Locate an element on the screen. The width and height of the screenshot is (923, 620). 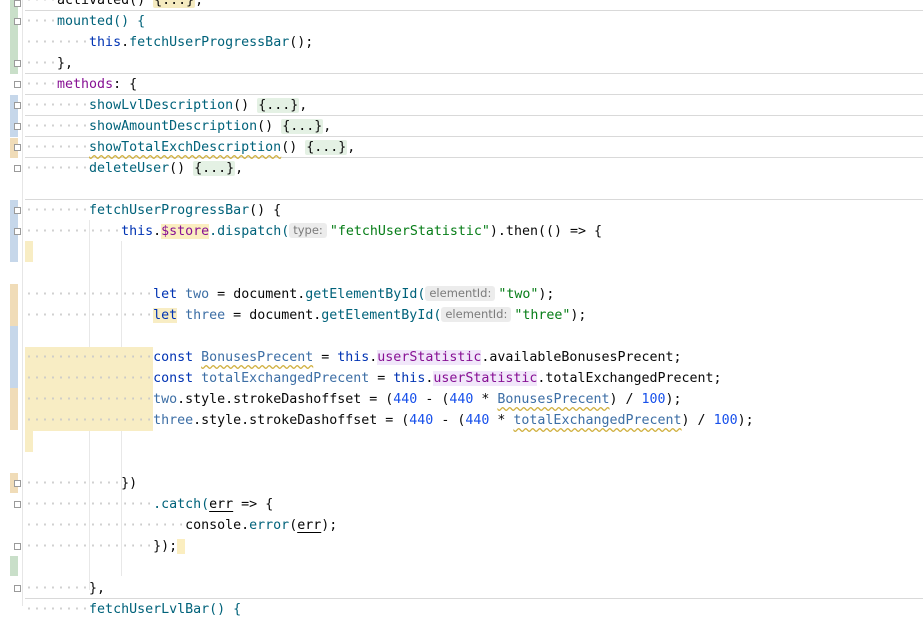
code-line: ········fetchUserLvlBar() { is located at coordinates (474, 609).